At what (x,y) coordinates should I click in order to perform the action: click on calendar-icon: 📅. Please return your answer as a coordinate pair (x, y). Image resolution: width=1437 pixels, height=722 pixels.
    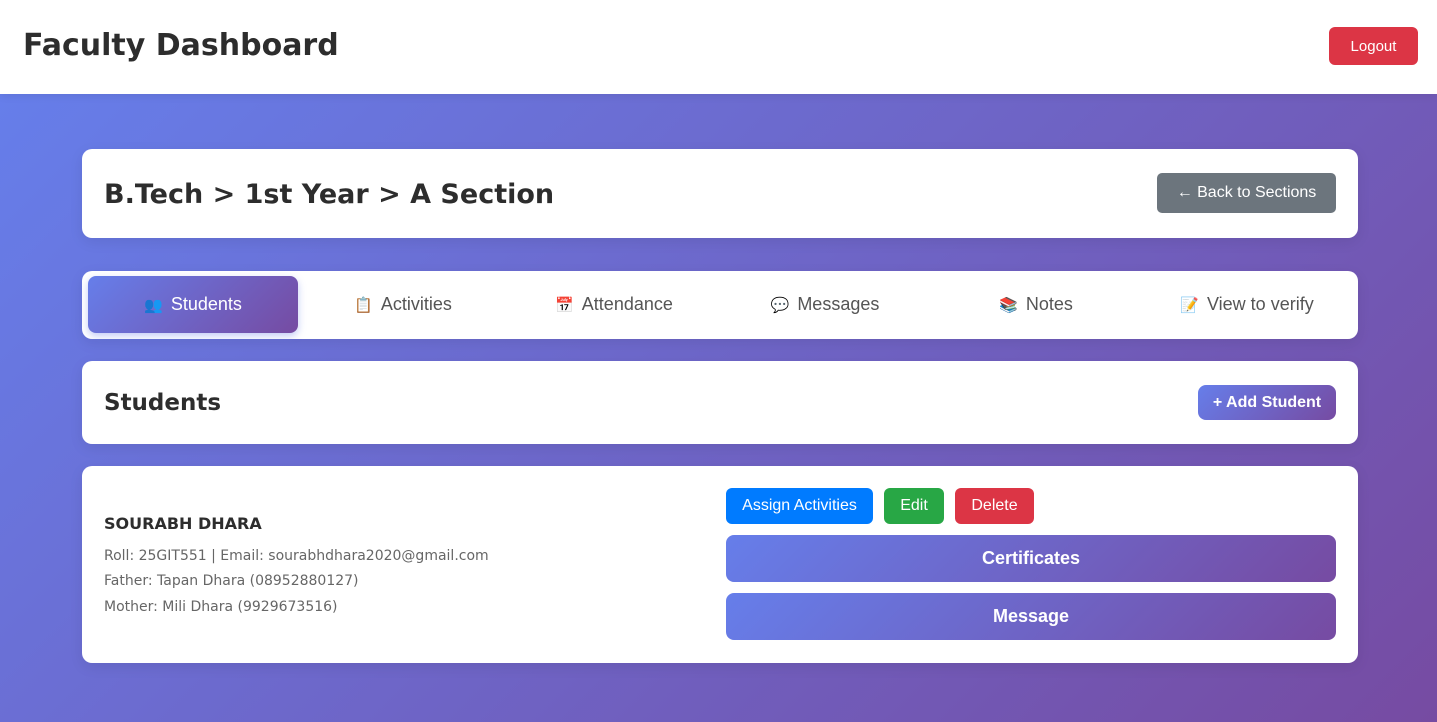
    Looking at the image, I should click on (564, 305).